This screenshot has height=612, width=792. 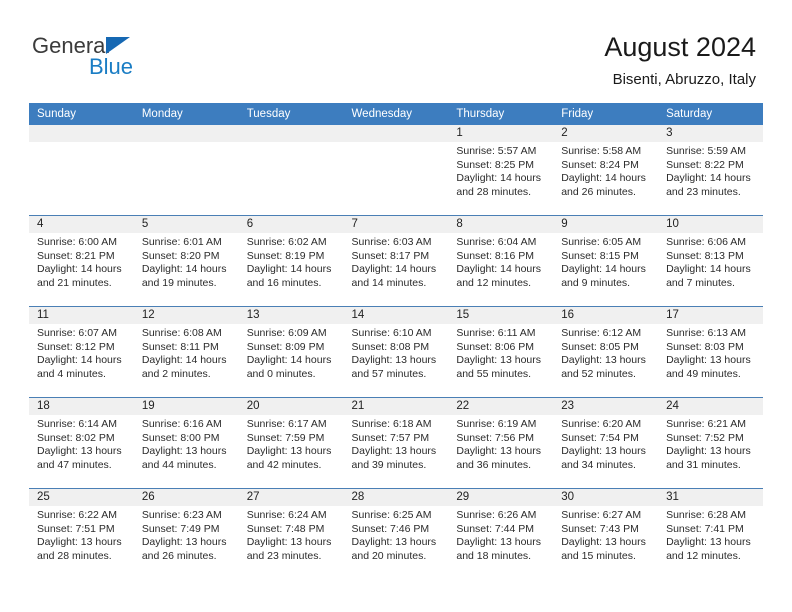 What do you see at coordinates (705, 255) in the screenshot?
I see `sunset-time: Sunset: 8:13 PM` at bounding box center [705, 255].